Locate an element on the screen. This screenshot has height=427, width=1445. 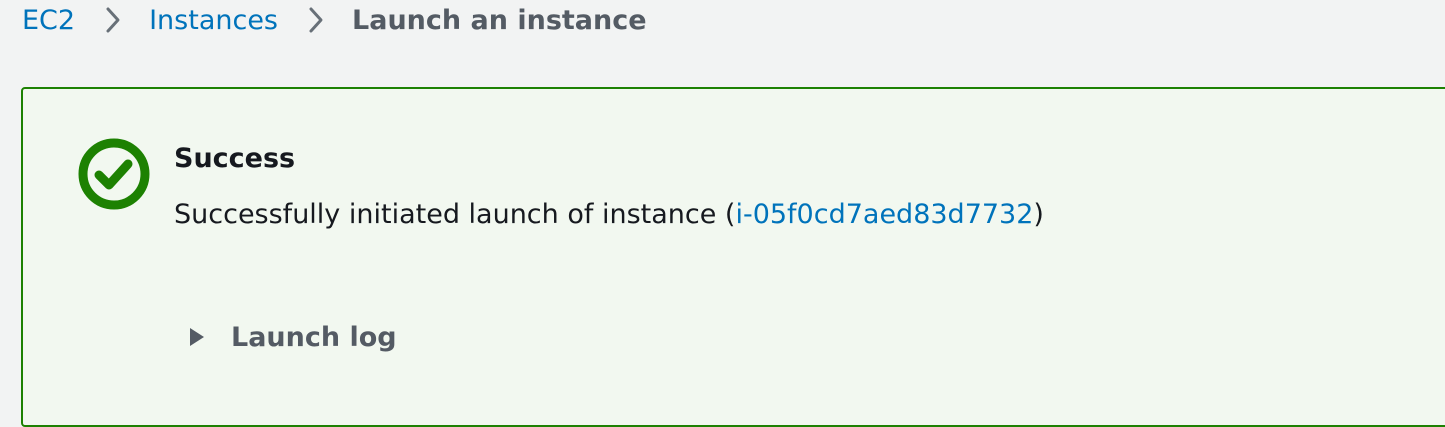
flash-message-suffix: ) is located at coordinates (1038, 214).